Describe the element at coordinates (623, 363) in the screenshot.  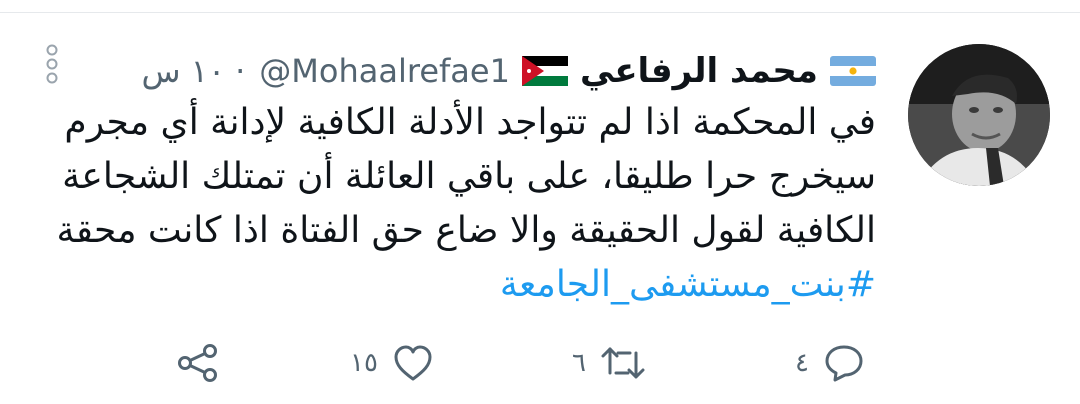
I see `retweet-icon` at that location.